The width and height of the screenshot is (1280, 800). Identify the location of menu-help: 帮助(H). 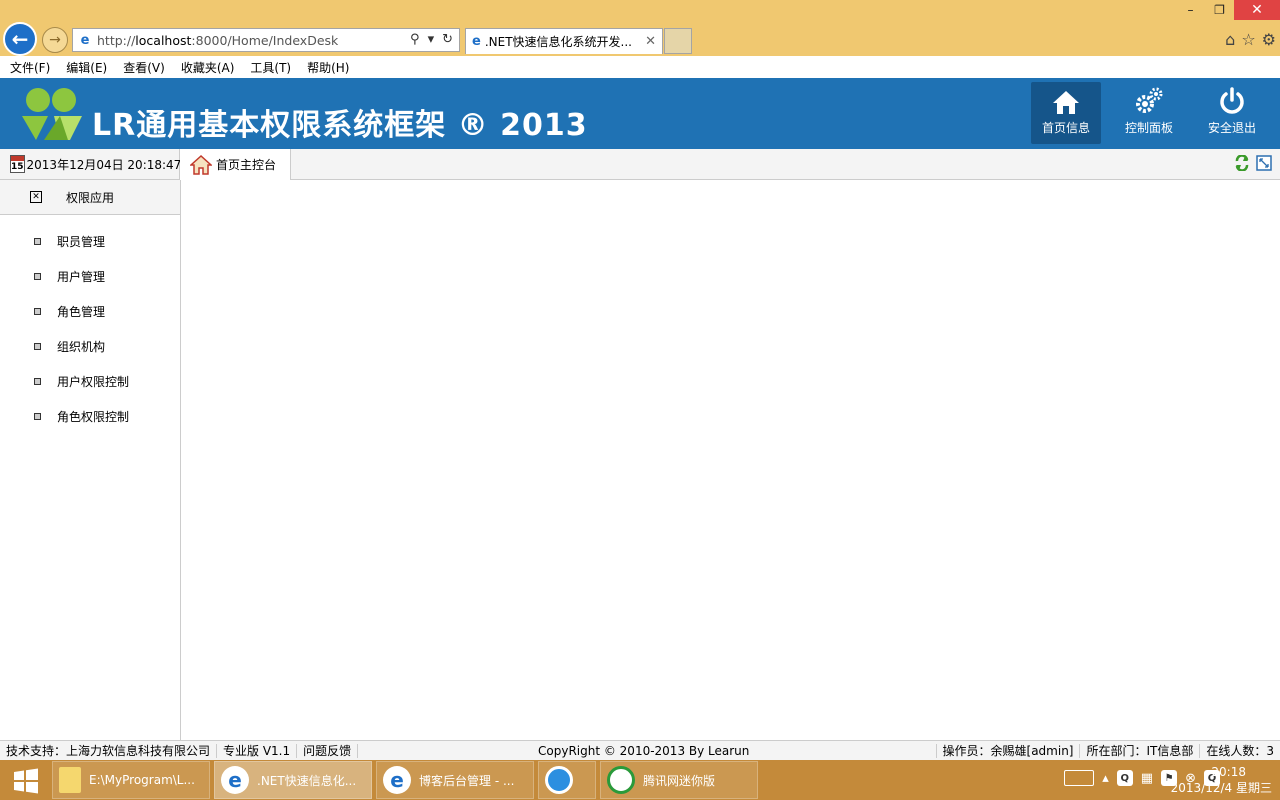
(328, 67).